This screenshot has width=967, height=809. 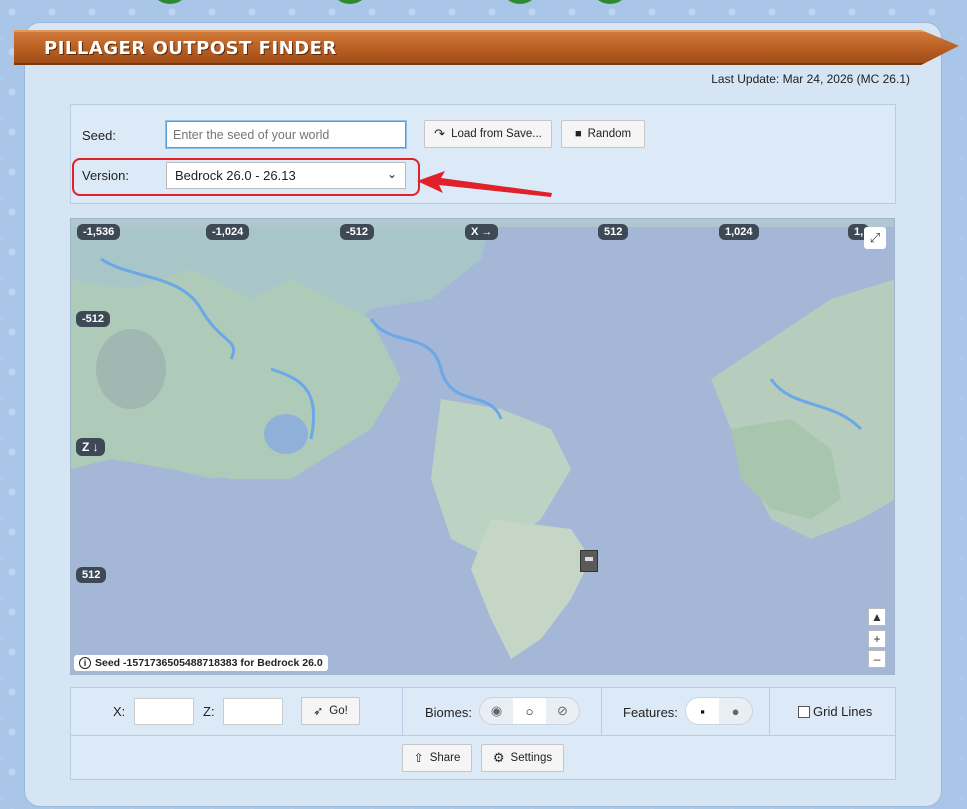 What do you see at coordinates (357, 232) in the screenshot?
I see `x-tick-label: -512` at bounding box center [357, 232].